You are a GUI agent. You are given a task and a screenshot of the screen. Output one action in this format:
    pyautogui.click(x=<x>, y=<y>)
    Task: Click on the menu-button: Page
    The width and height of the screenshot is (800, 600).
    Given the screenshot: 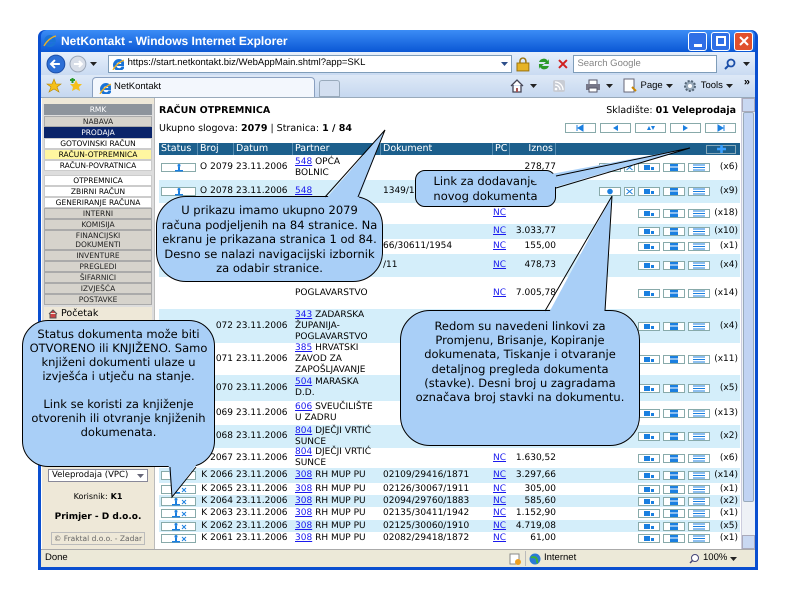 What is the action you would take?
    pyautogui.click(x=647, y=86)
    